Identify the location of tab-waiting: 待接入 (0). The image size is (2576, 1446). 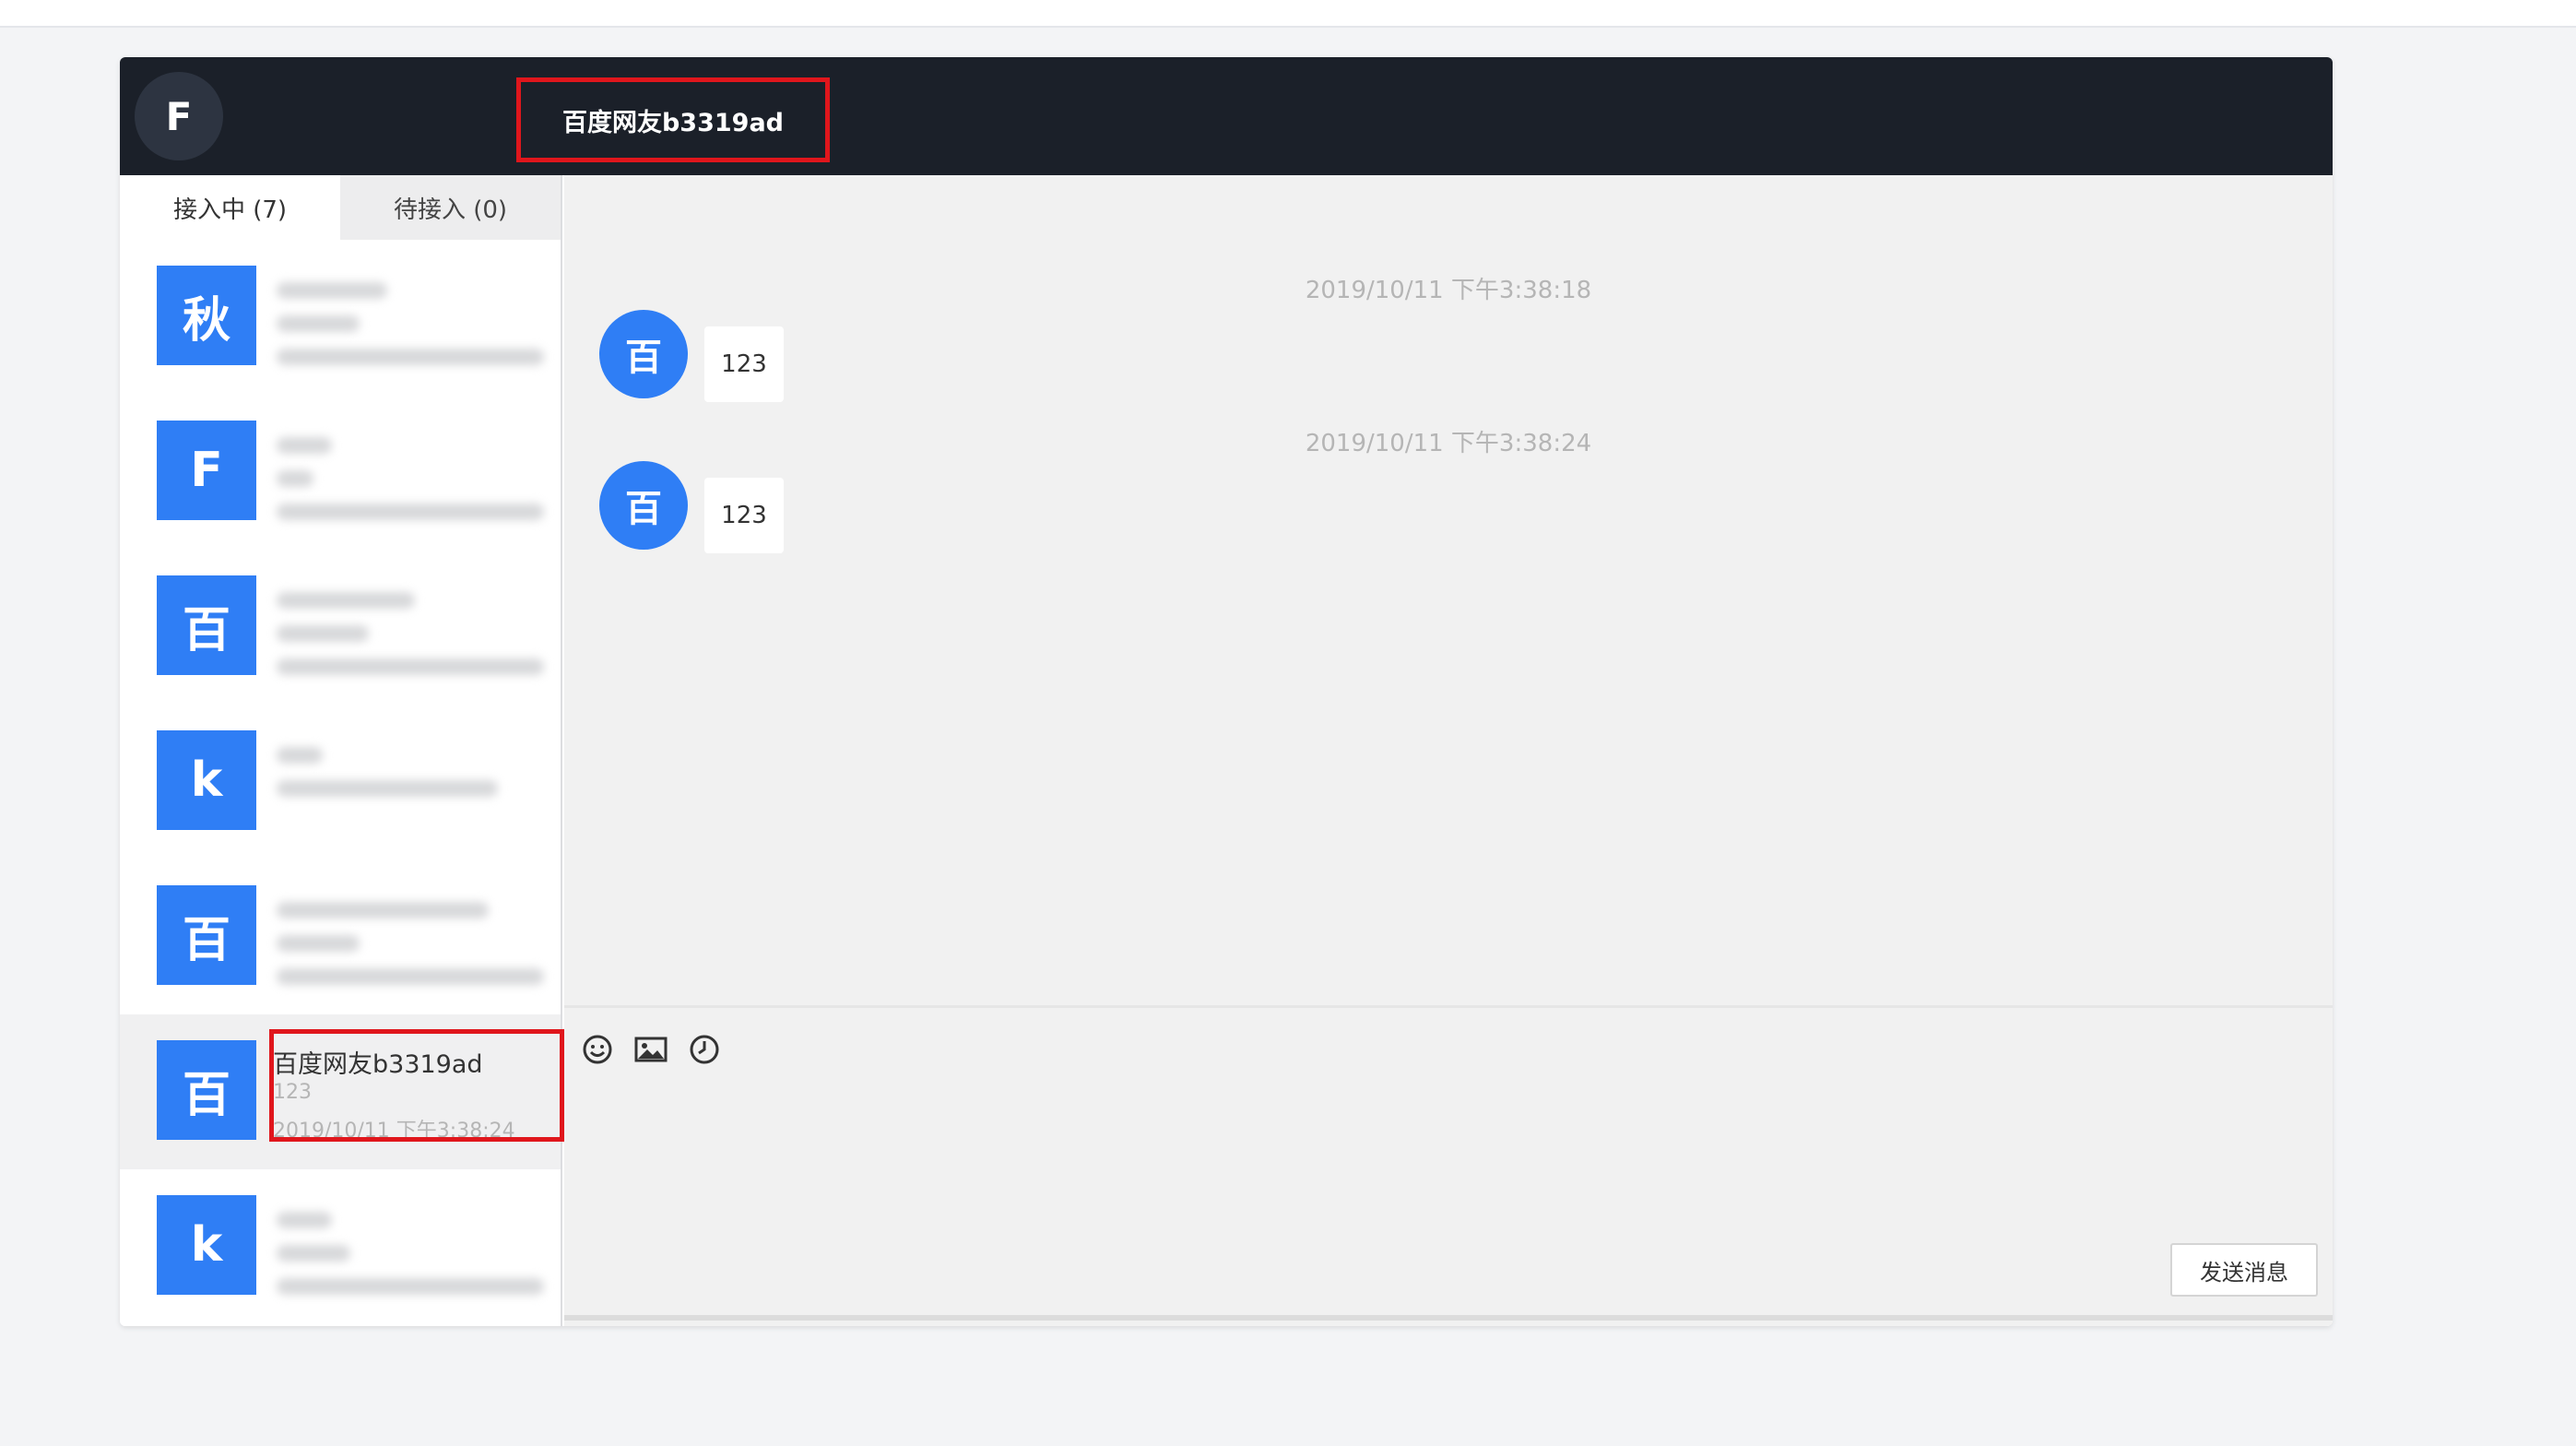
(450, 207).